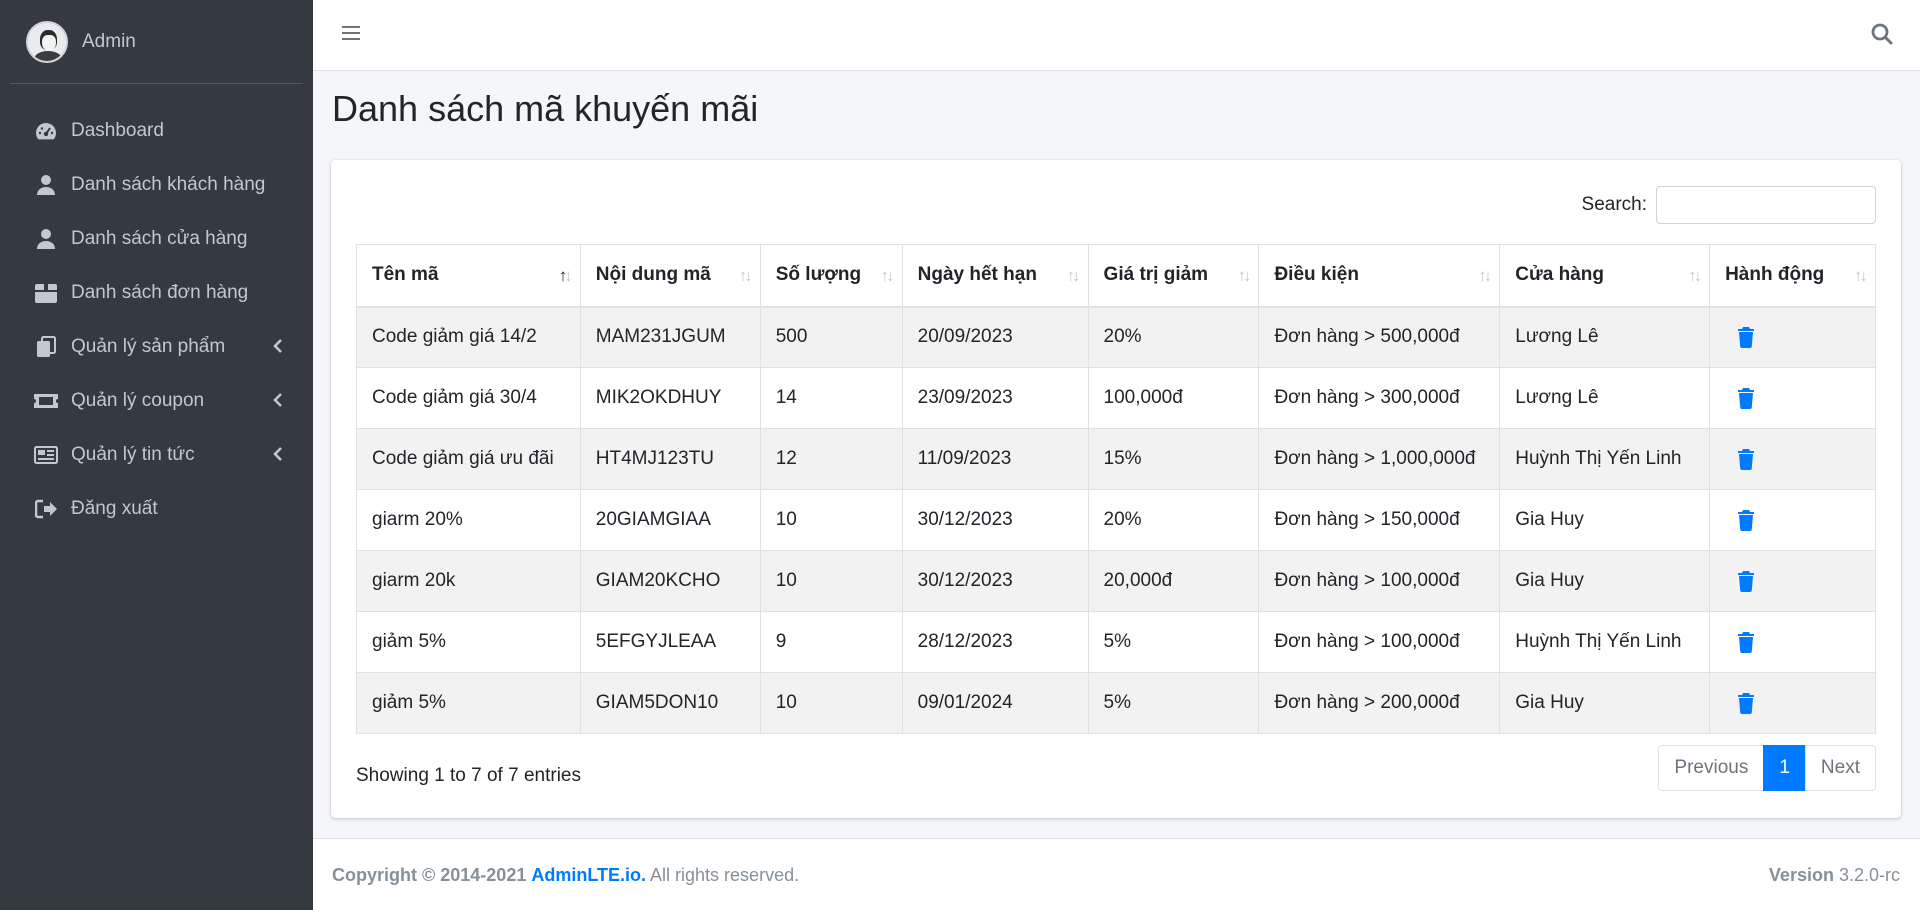  Describe the element at coordinates (1883, 35) in the screenshot. I see `search-icon` at that location.